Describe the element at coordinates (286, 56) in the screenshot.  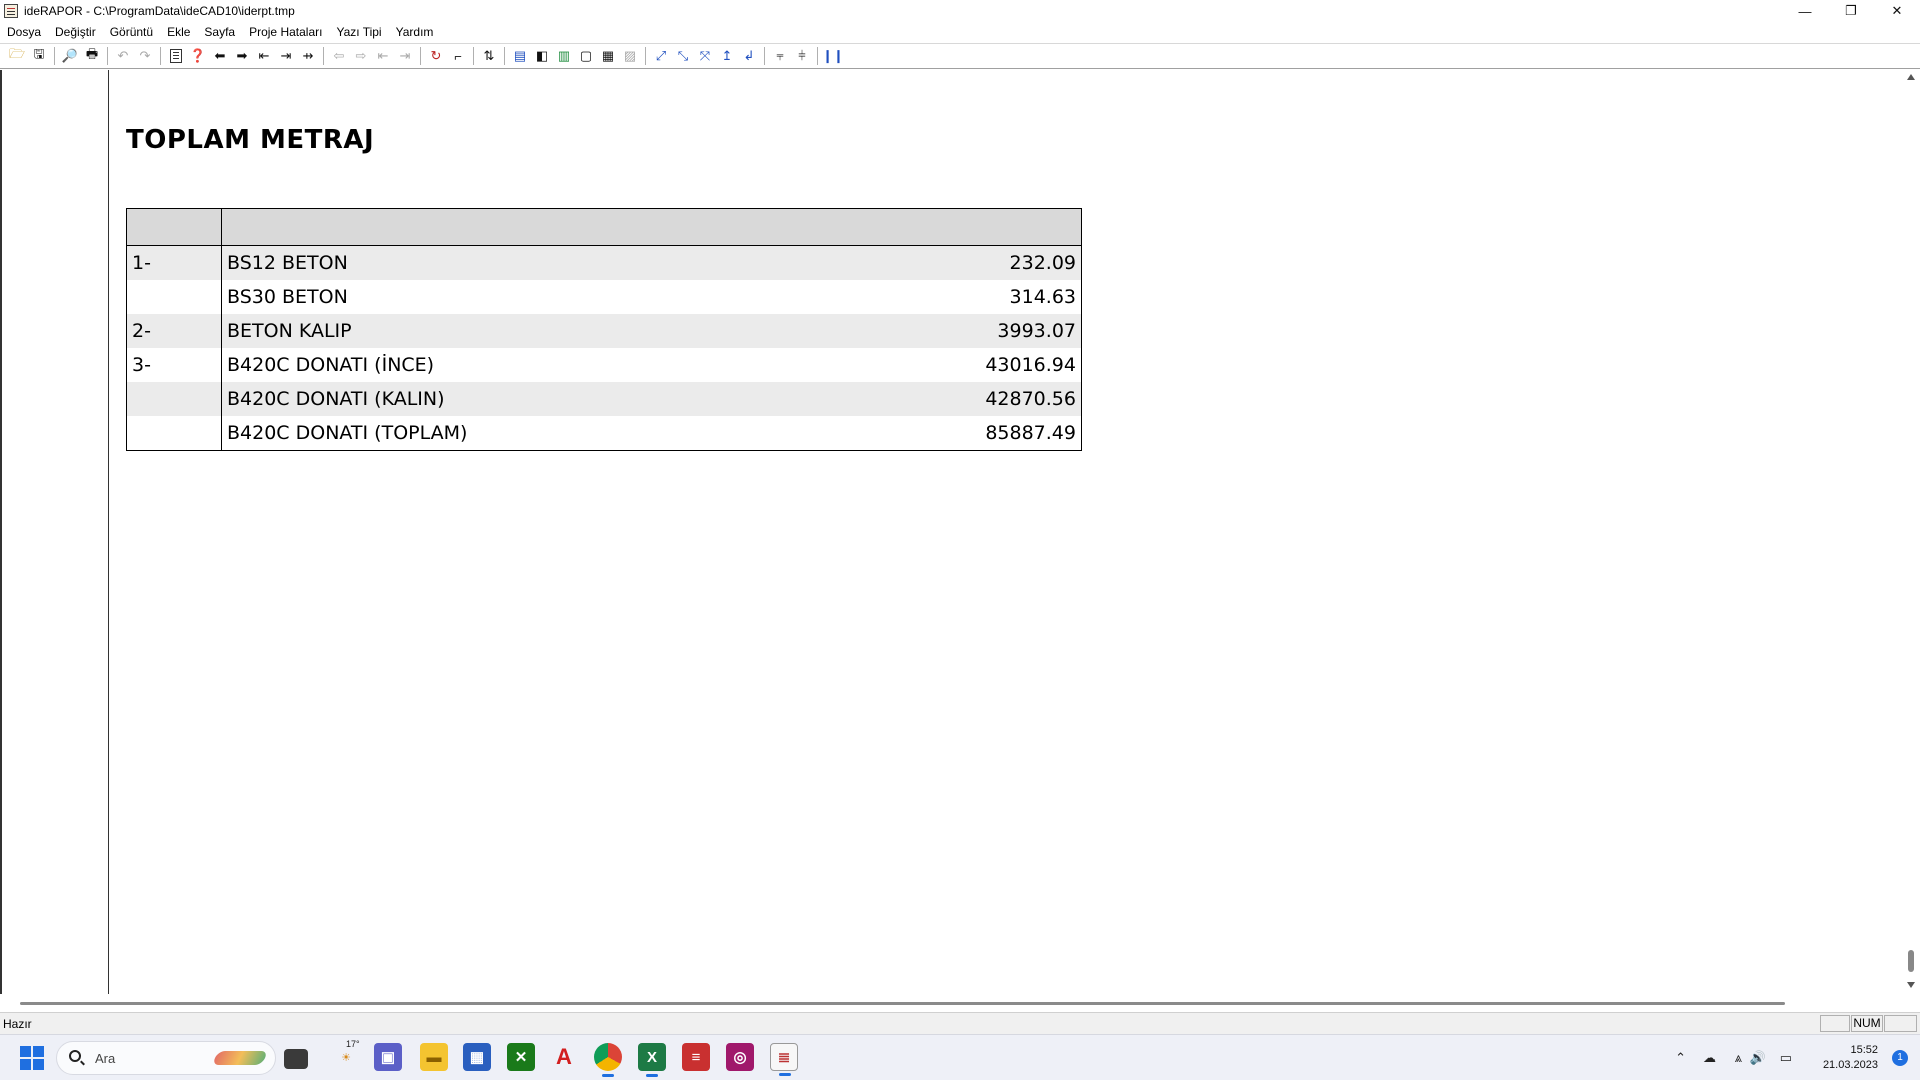
I see `last-page-icon: ⇥` at that location.